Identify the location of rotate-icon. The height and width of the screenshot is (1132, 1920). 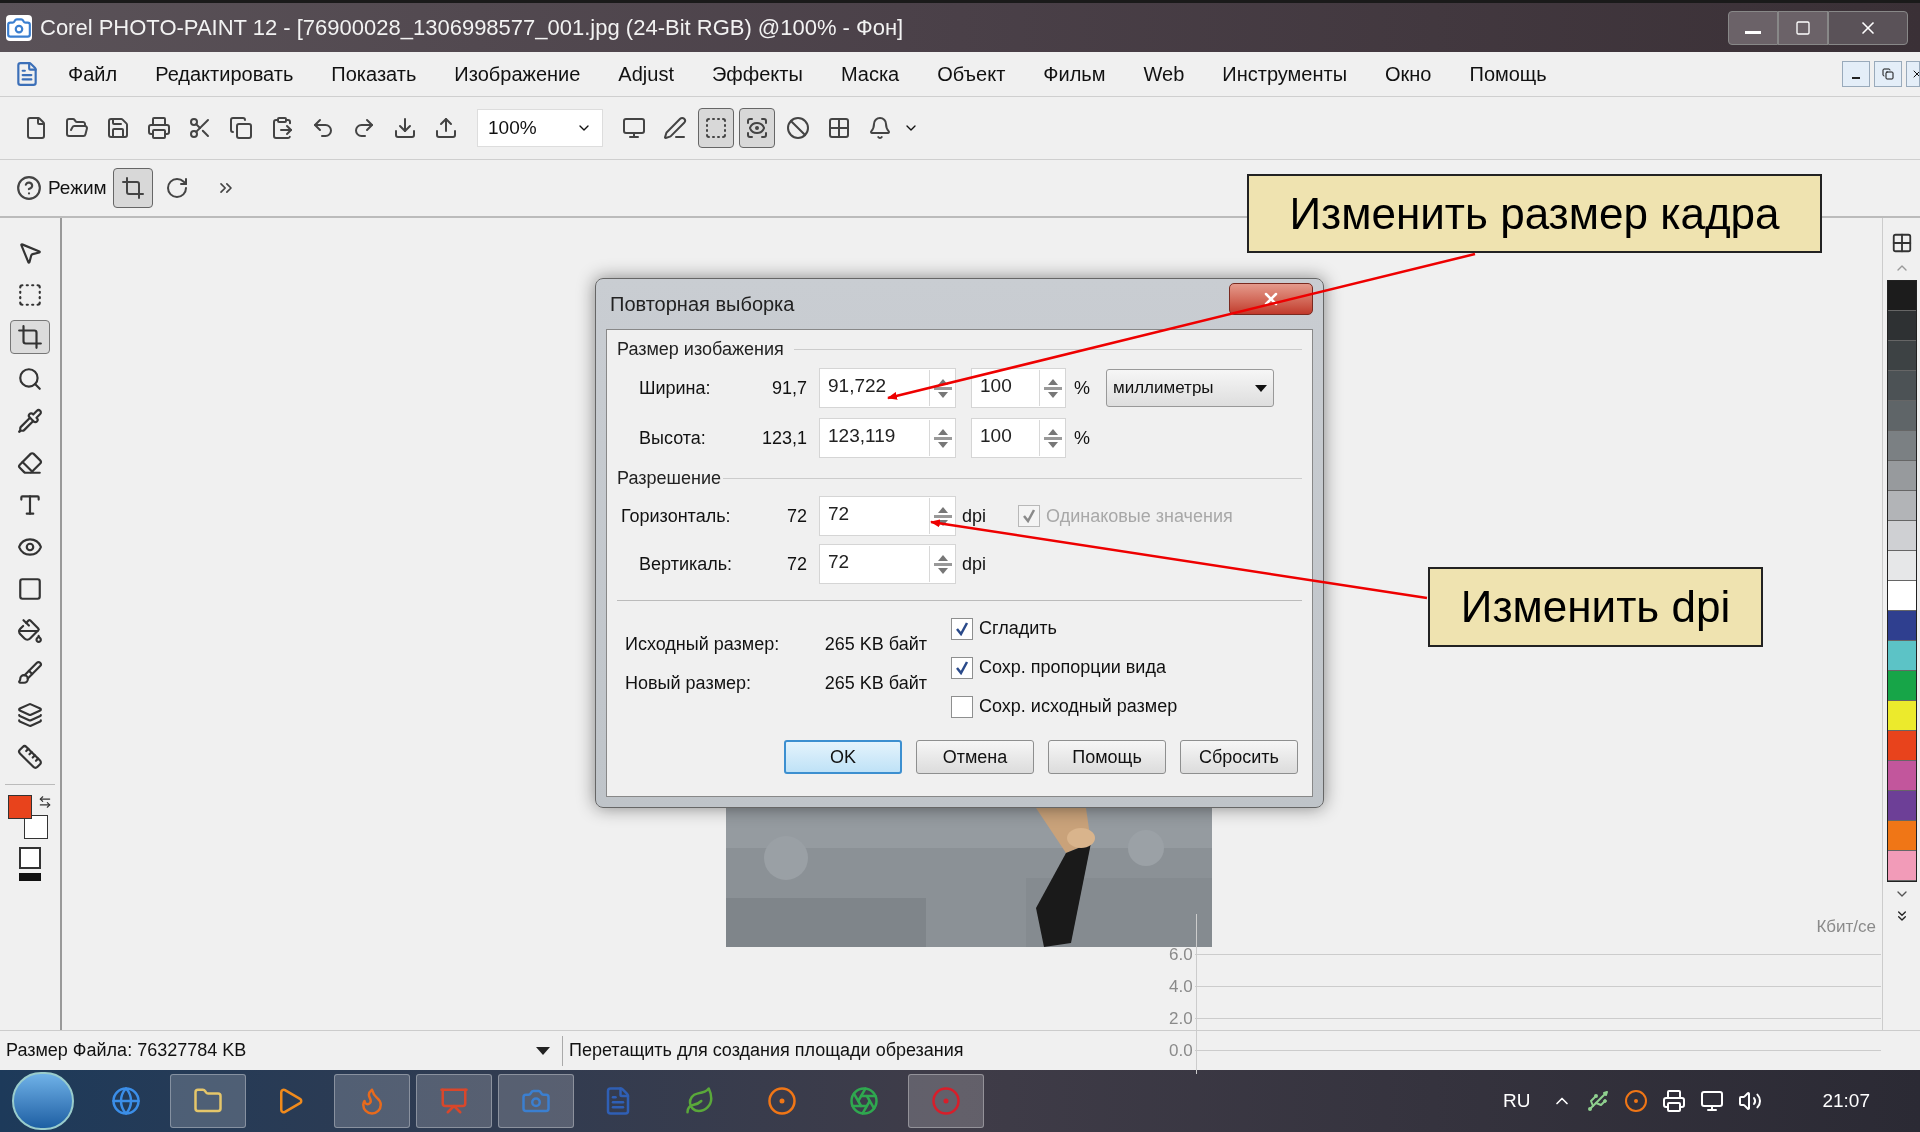
(176, 188).